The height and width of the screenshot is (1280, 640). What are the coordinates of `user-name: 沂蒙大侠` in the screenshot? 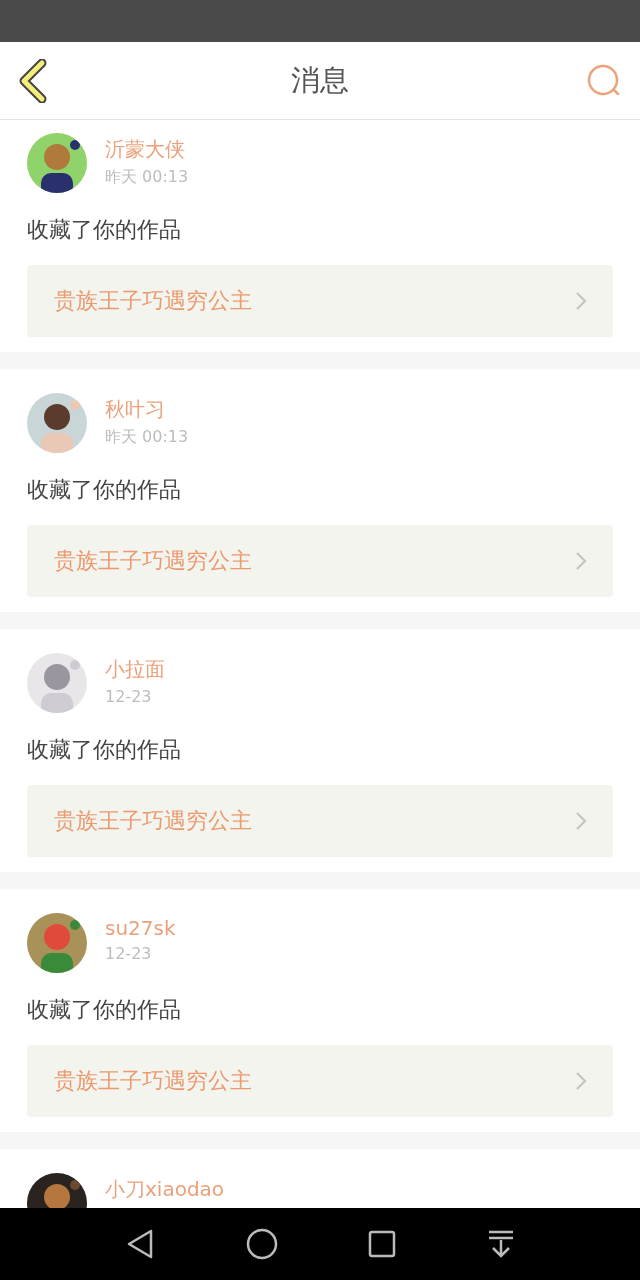 It's located at (147, 149).